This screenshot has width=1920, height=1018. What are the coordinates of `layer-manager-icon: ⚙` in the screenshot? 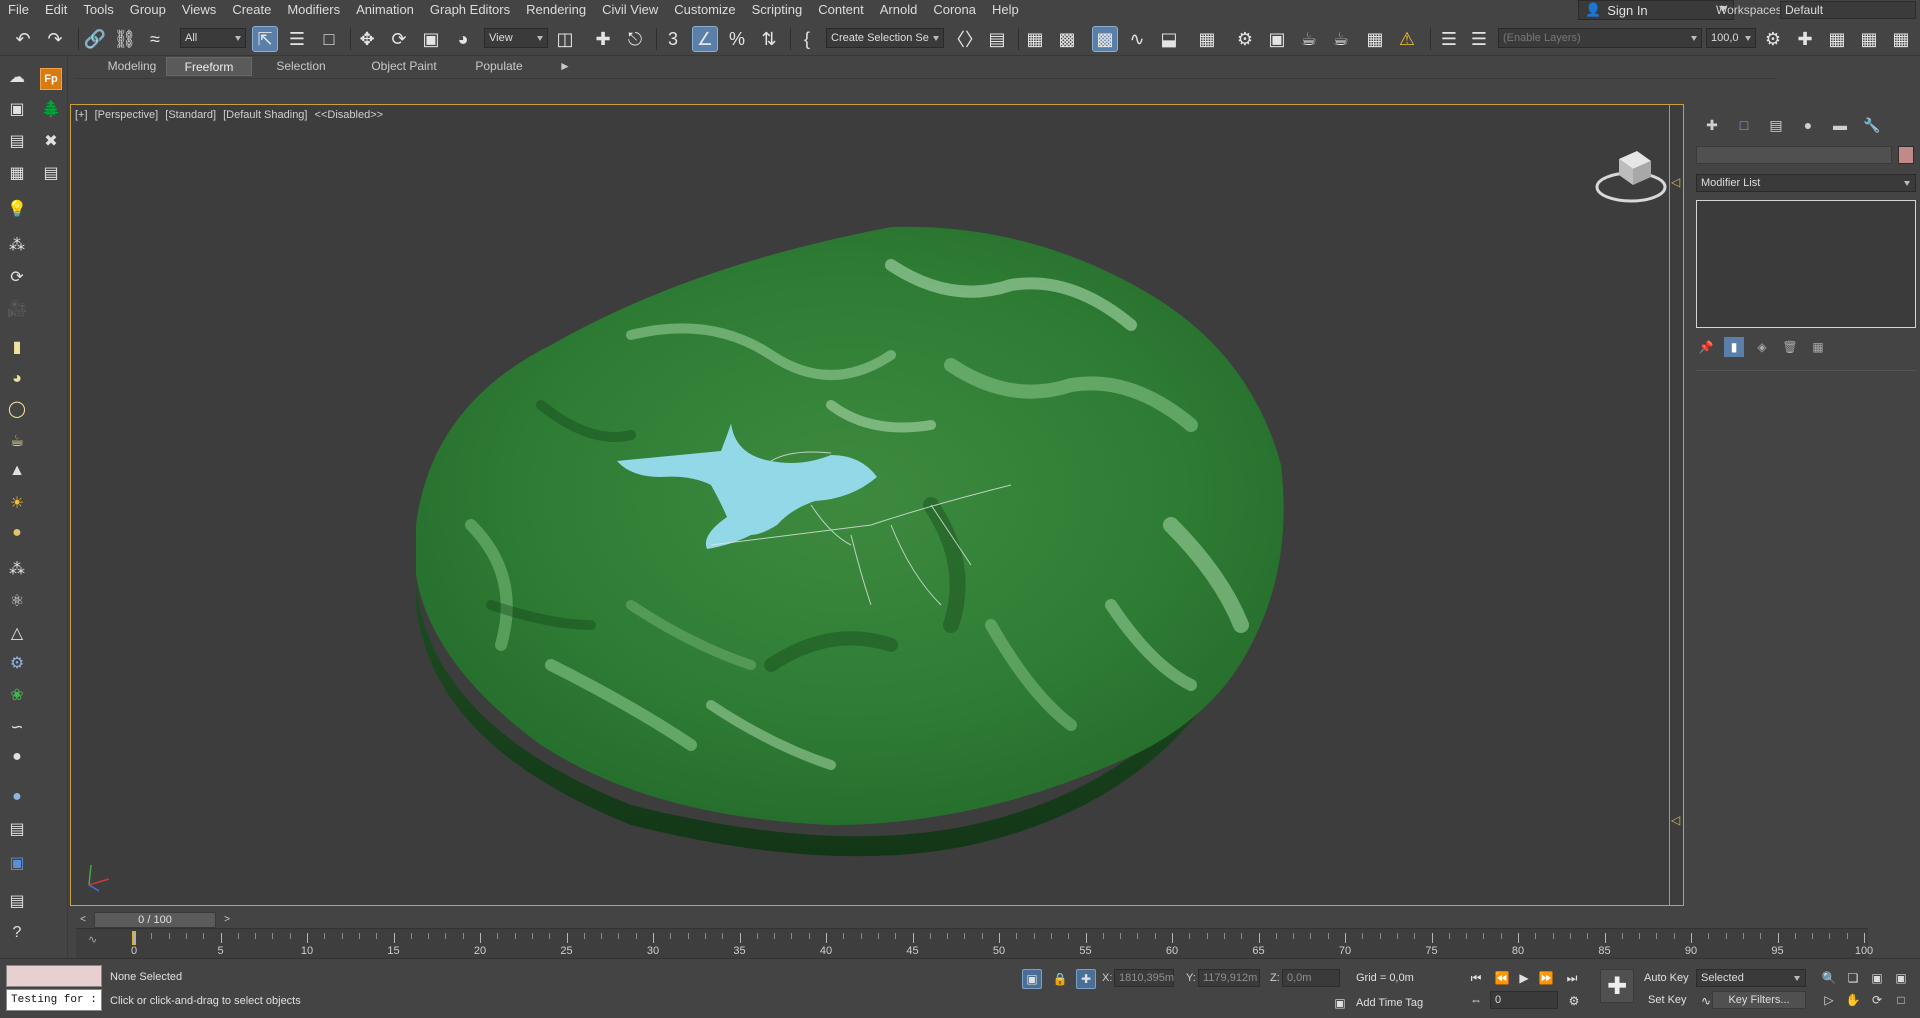 It's located at (1773, 39).